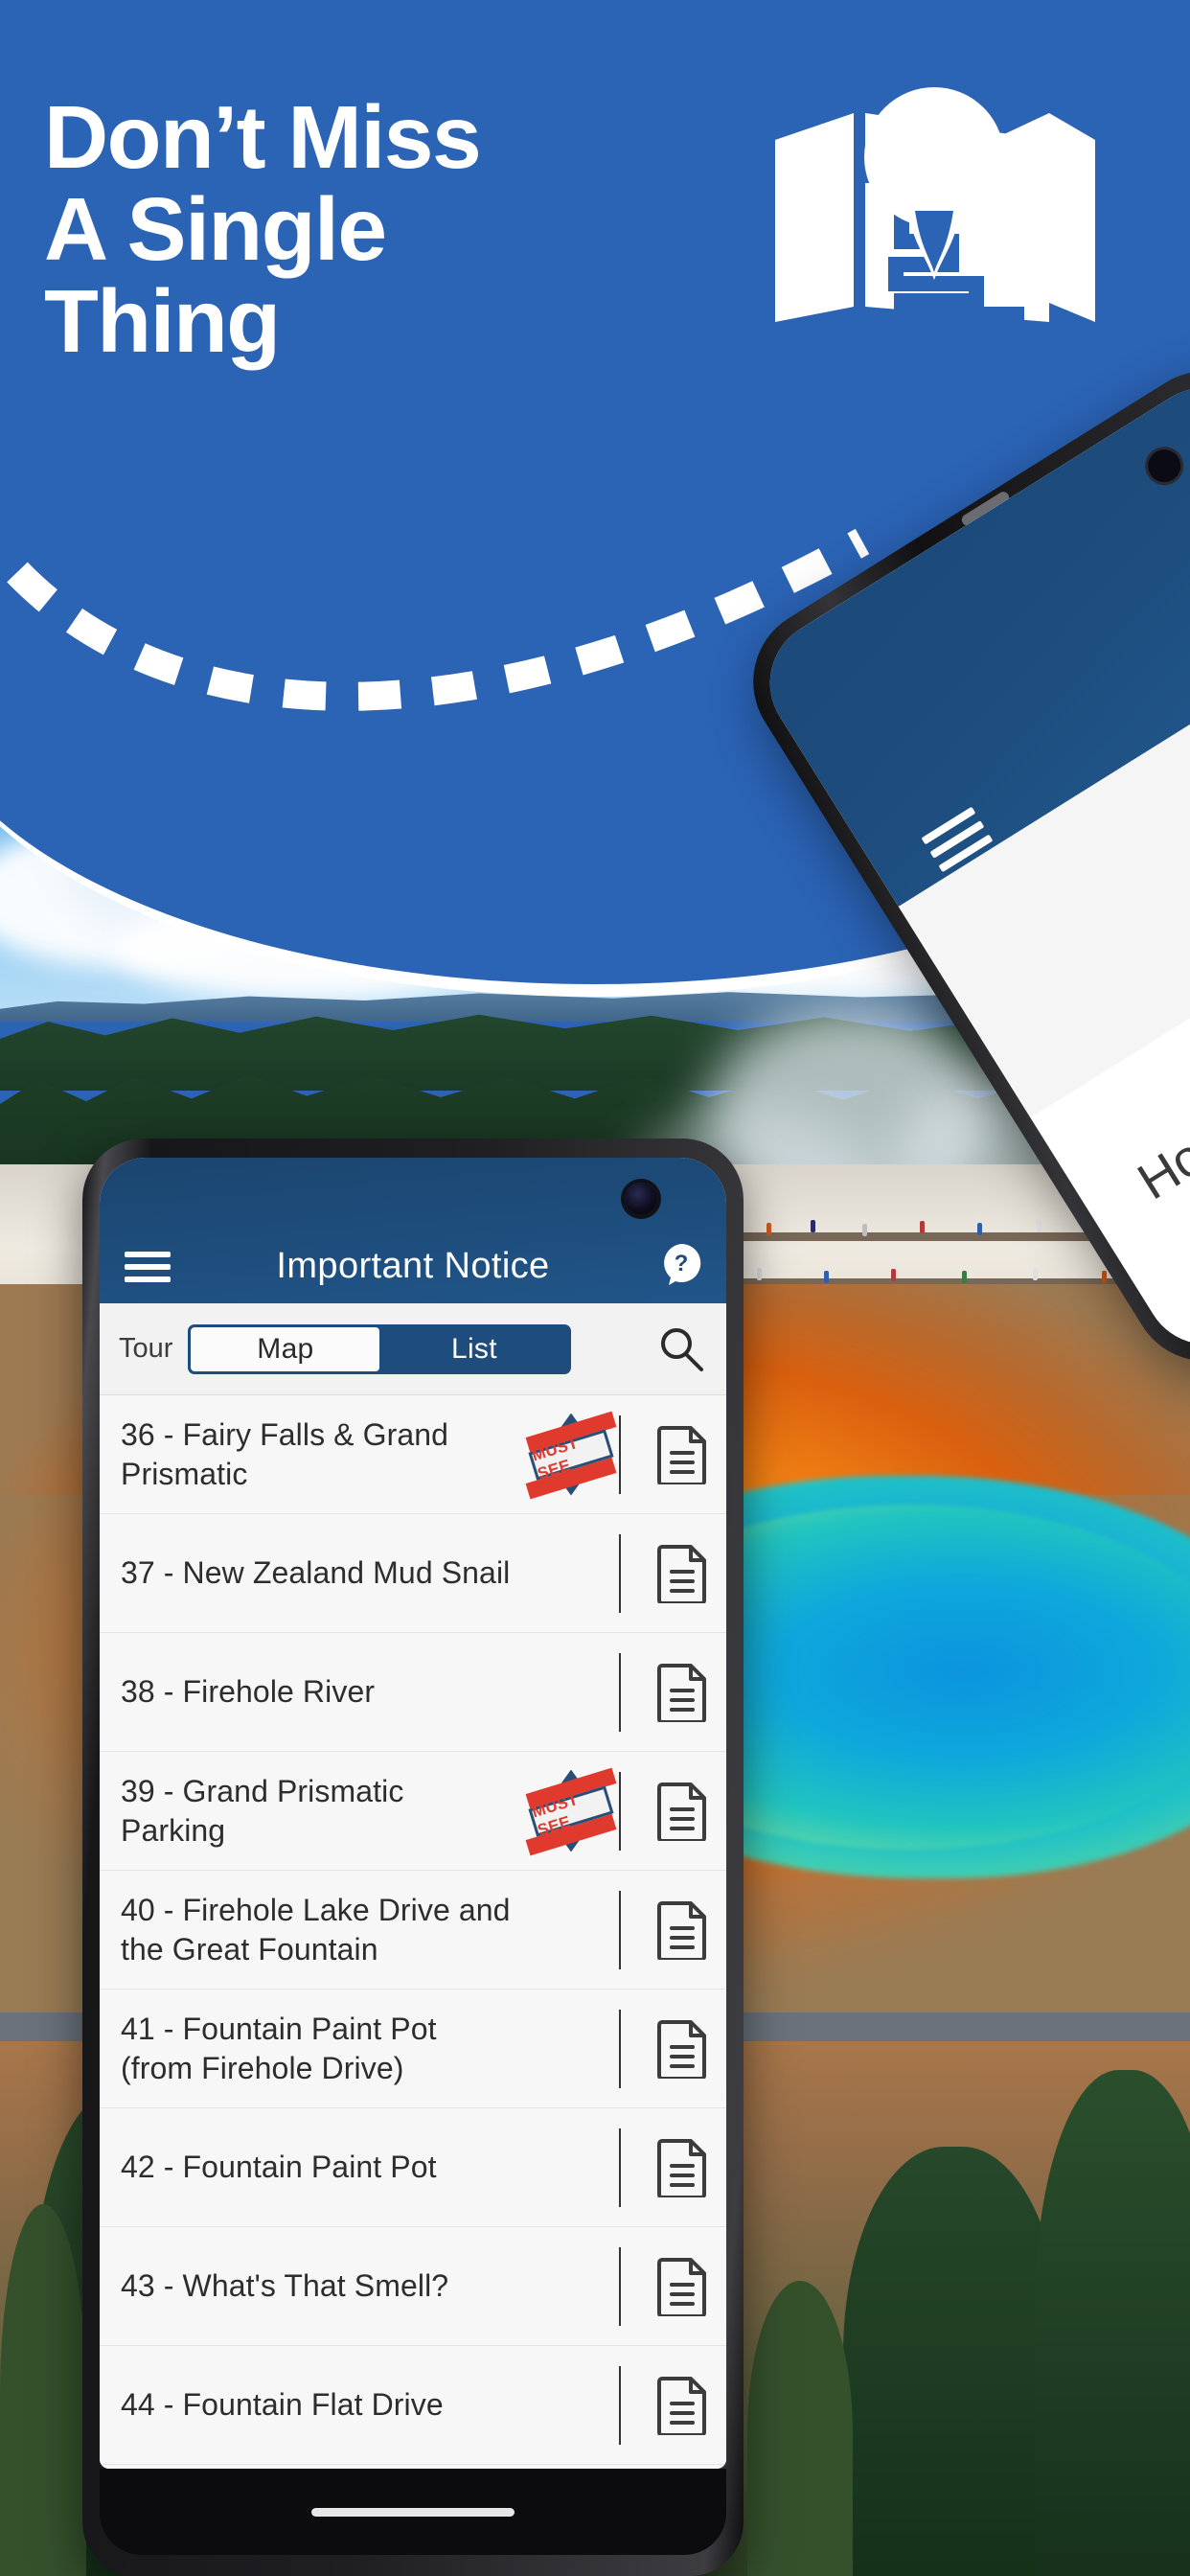 The height and width of the screenshot is (2576, 1190). Describe the element at coordinates (389, 229) in the screenshot. I see `hero-headline: Don’t Miss A Single Thing` at that location.